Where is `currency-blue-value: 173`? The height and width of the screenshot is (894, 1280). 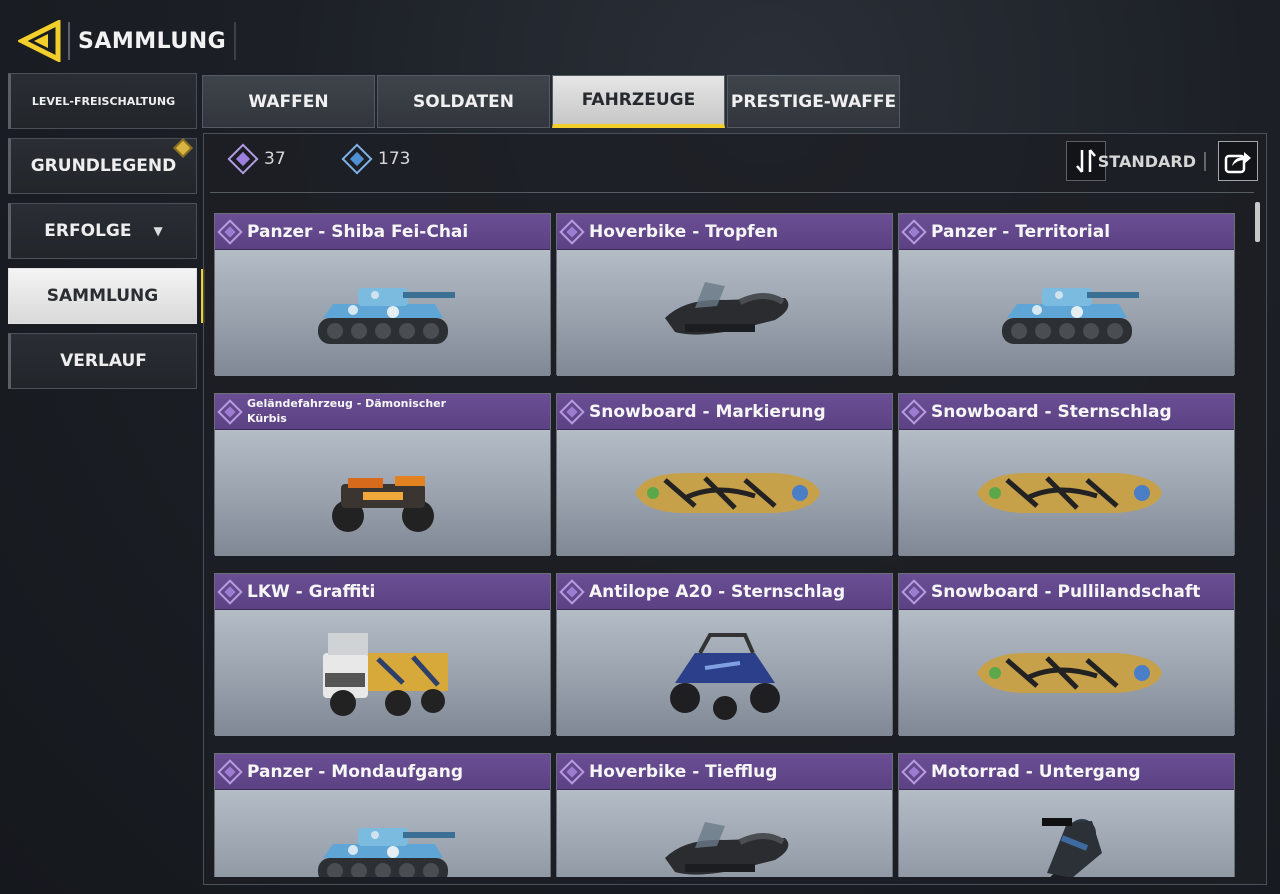
currency-blue-value: 173 is located at coordinates (394, 159).